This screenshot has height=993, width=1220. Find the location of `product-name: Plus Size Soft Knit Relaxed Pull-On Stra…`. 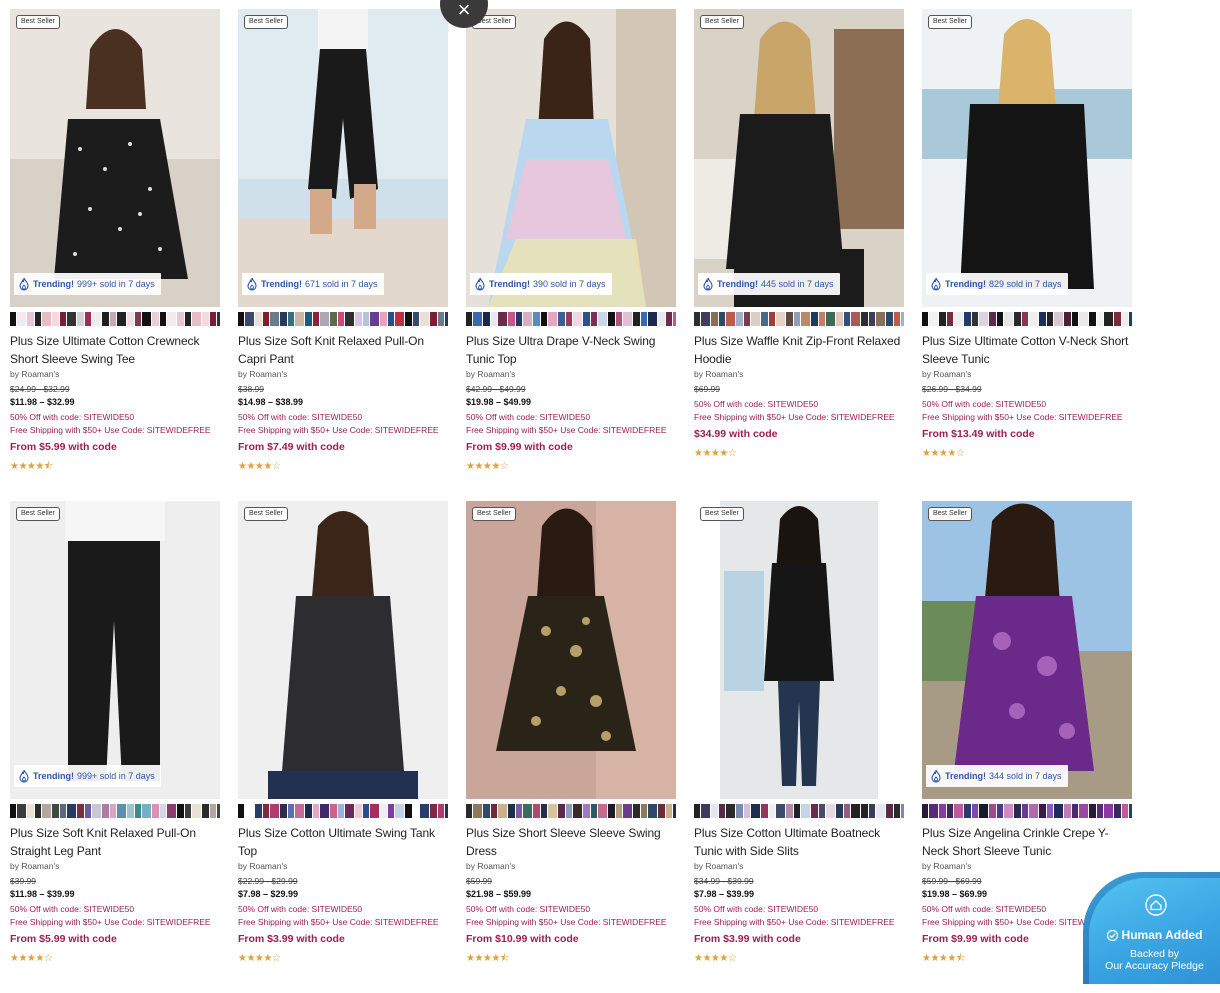

product-name: Plus Size Soft Knit Relaxed Pull-On Stra… is located at coordinates (115, 842).